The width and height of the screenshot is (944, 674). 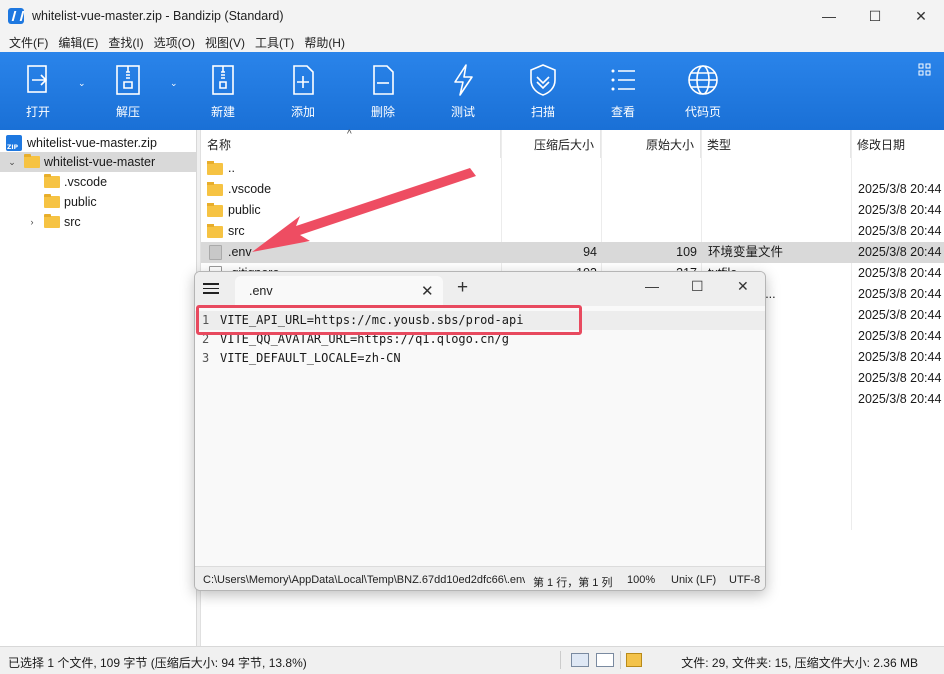 I want to click on menu-help: 帮助(H), so click(x=324, y=42).